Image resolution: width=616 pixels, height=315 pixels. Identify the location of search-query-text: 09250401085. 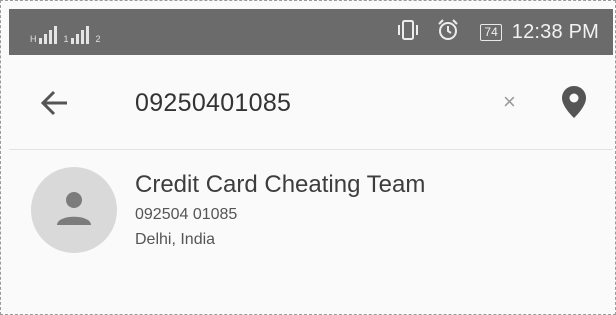
(213, 103).